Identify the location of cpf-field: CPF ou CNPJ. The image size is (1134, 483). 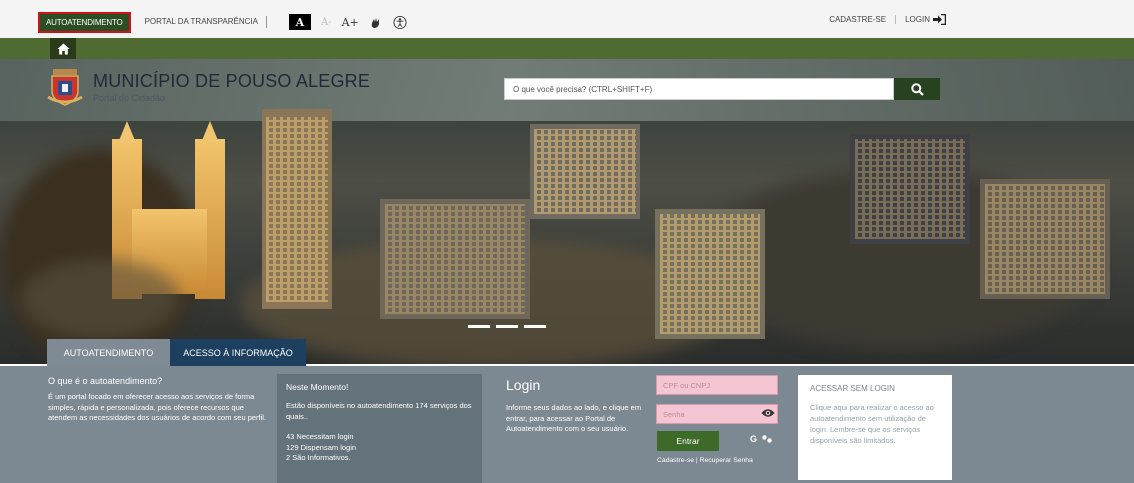
(717, 385).